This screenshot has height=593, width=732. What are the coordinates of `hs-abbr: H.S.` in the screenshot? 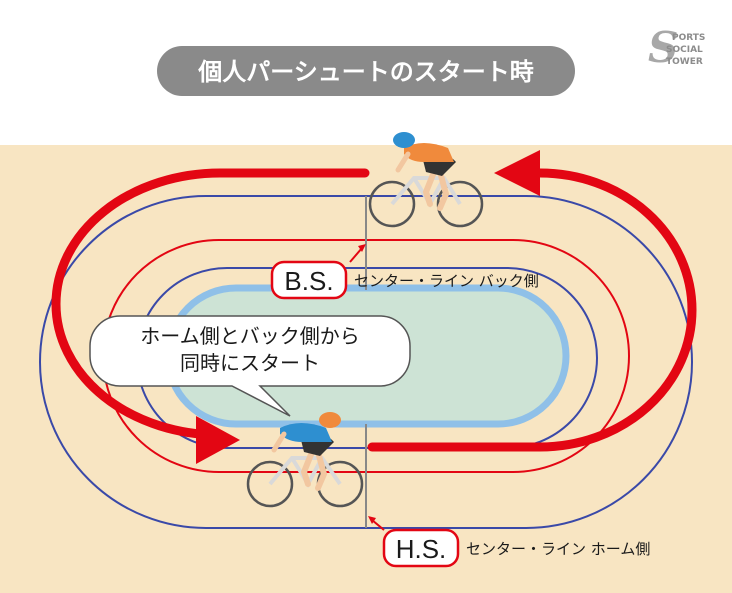 It's located at (421, 549).